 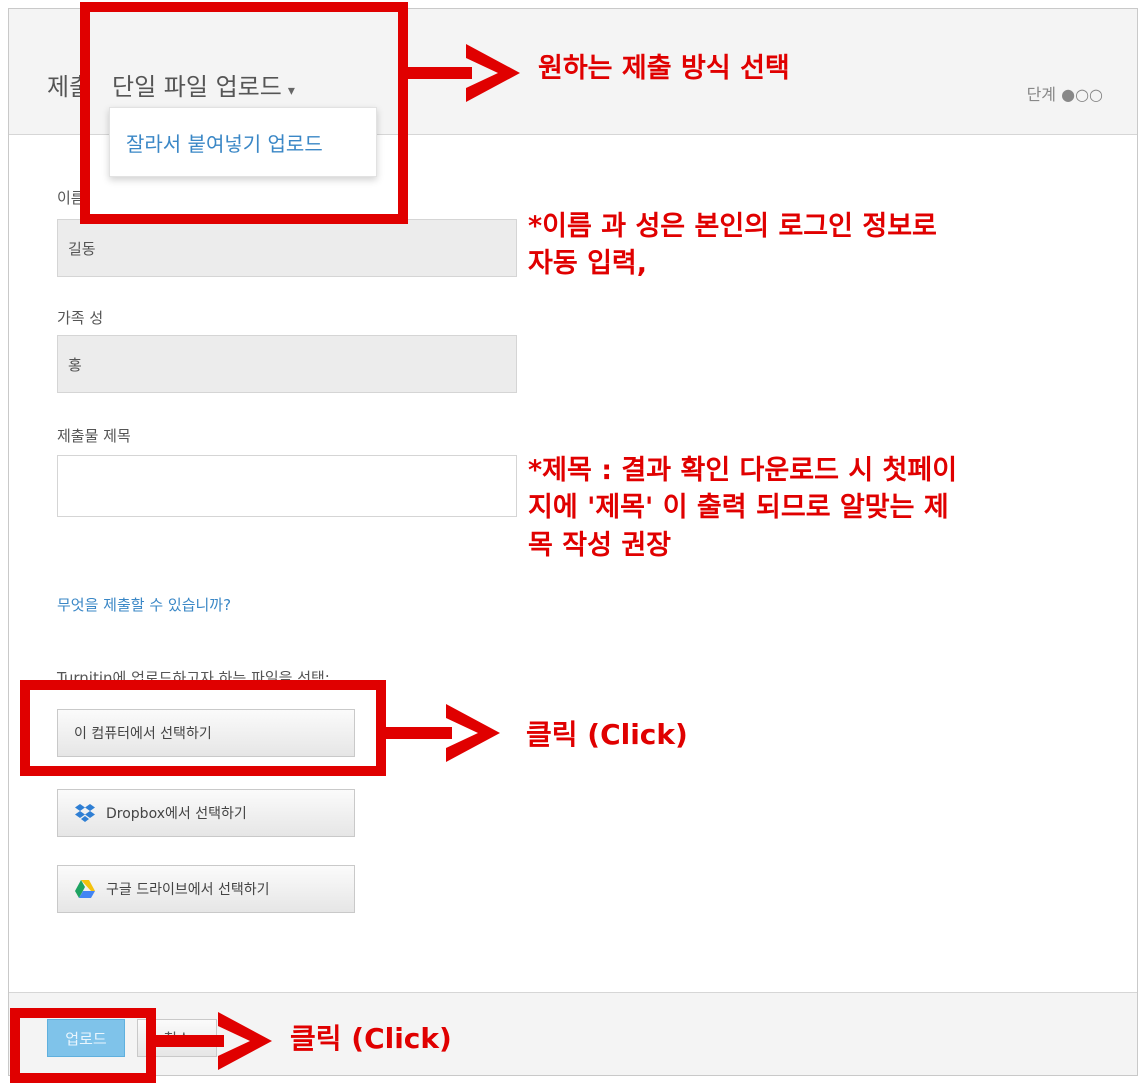 I want to click on annotation-name-note: *이름 과 성은 본인의 로그인 정보로 자동 입력,, so click(x=732, y=245).